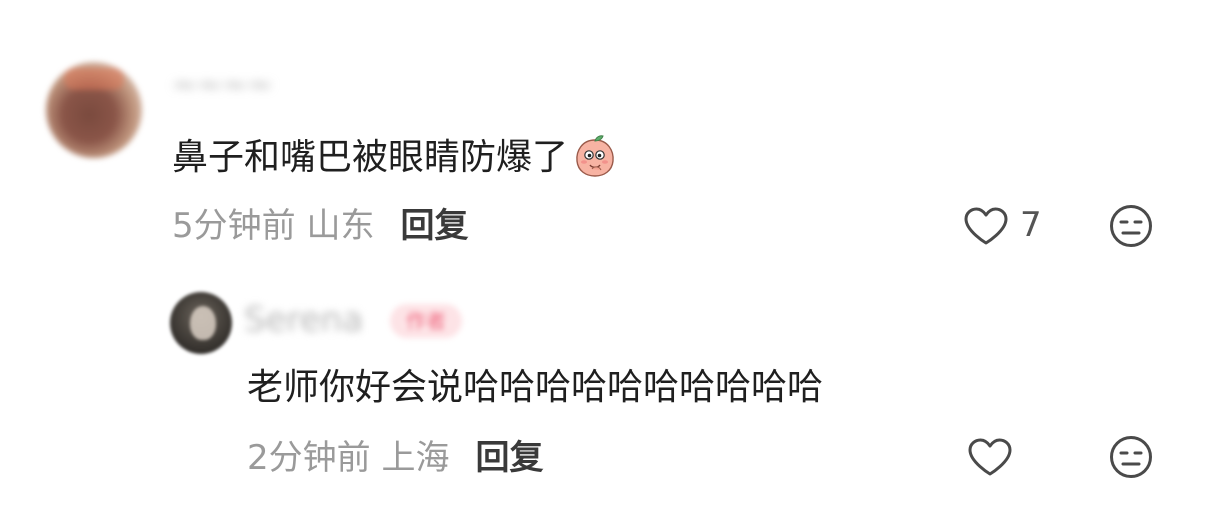 This screenshot has width=1220, height=532. What do you see at coordinates (303, 320) in the screenshot?
I see `username: Serena` at bounding box center [303, 320].